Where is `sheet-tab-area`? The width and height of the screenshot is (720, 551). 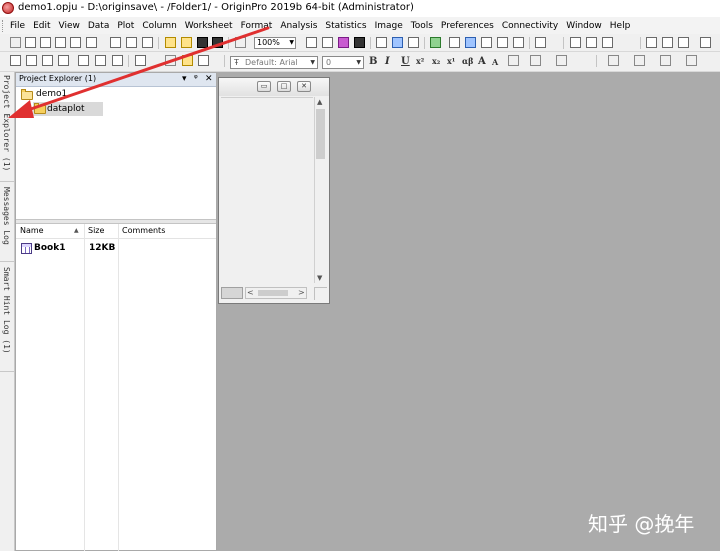
sheet-tab-area is located at coordinates (232, 293).